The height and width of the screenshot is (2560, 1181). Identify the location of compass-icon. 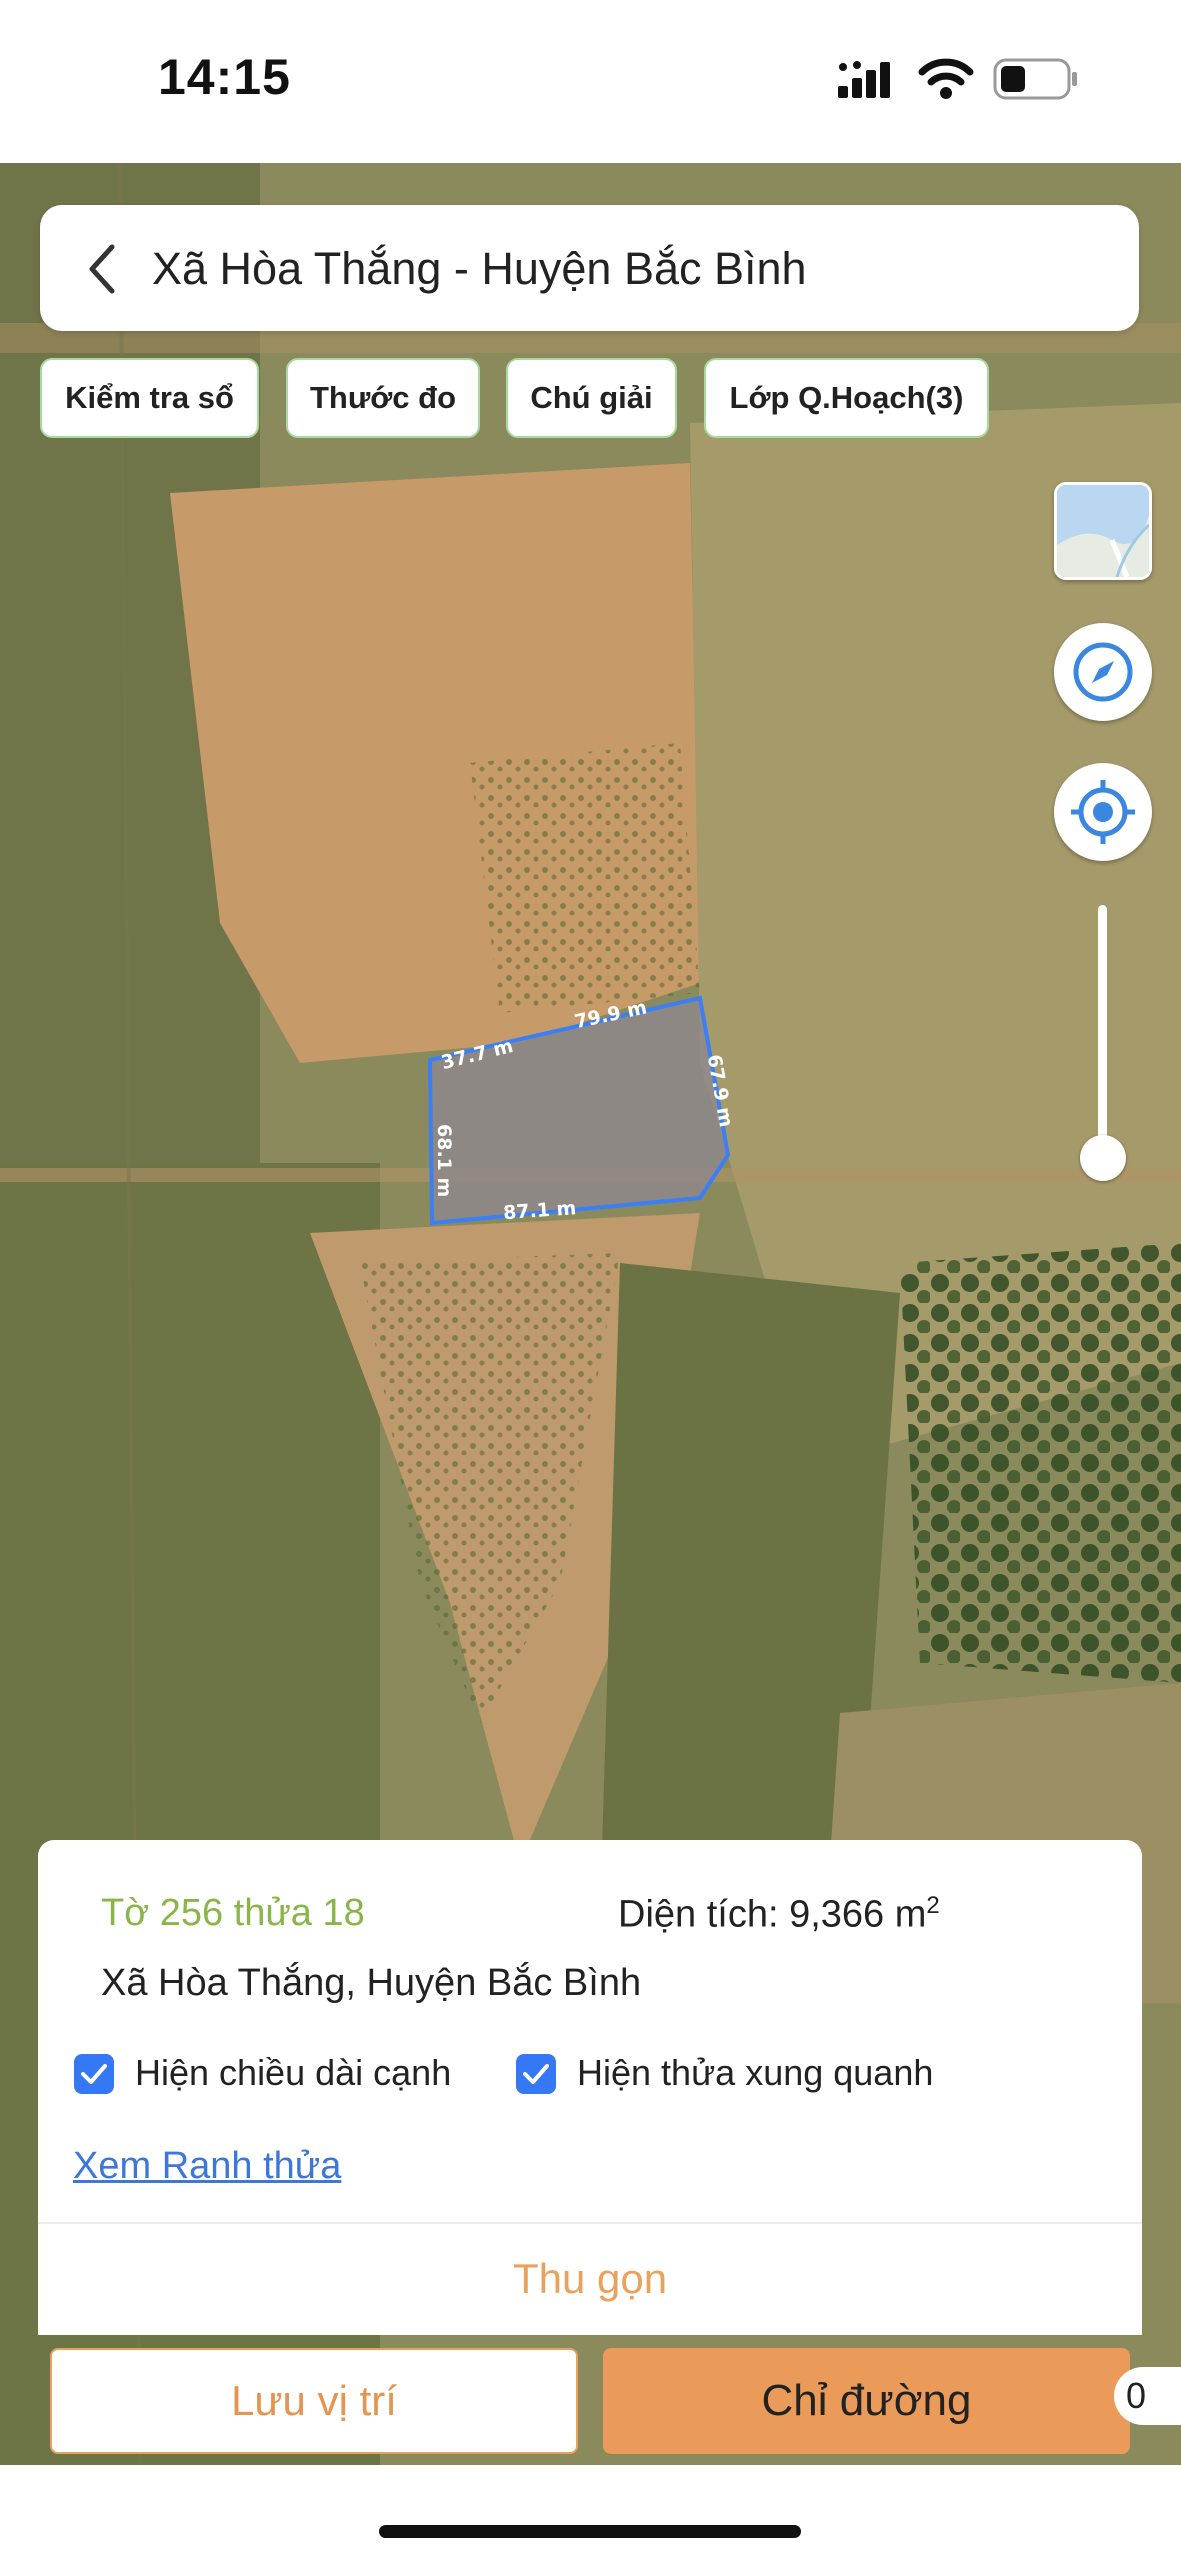
(1103, 672).